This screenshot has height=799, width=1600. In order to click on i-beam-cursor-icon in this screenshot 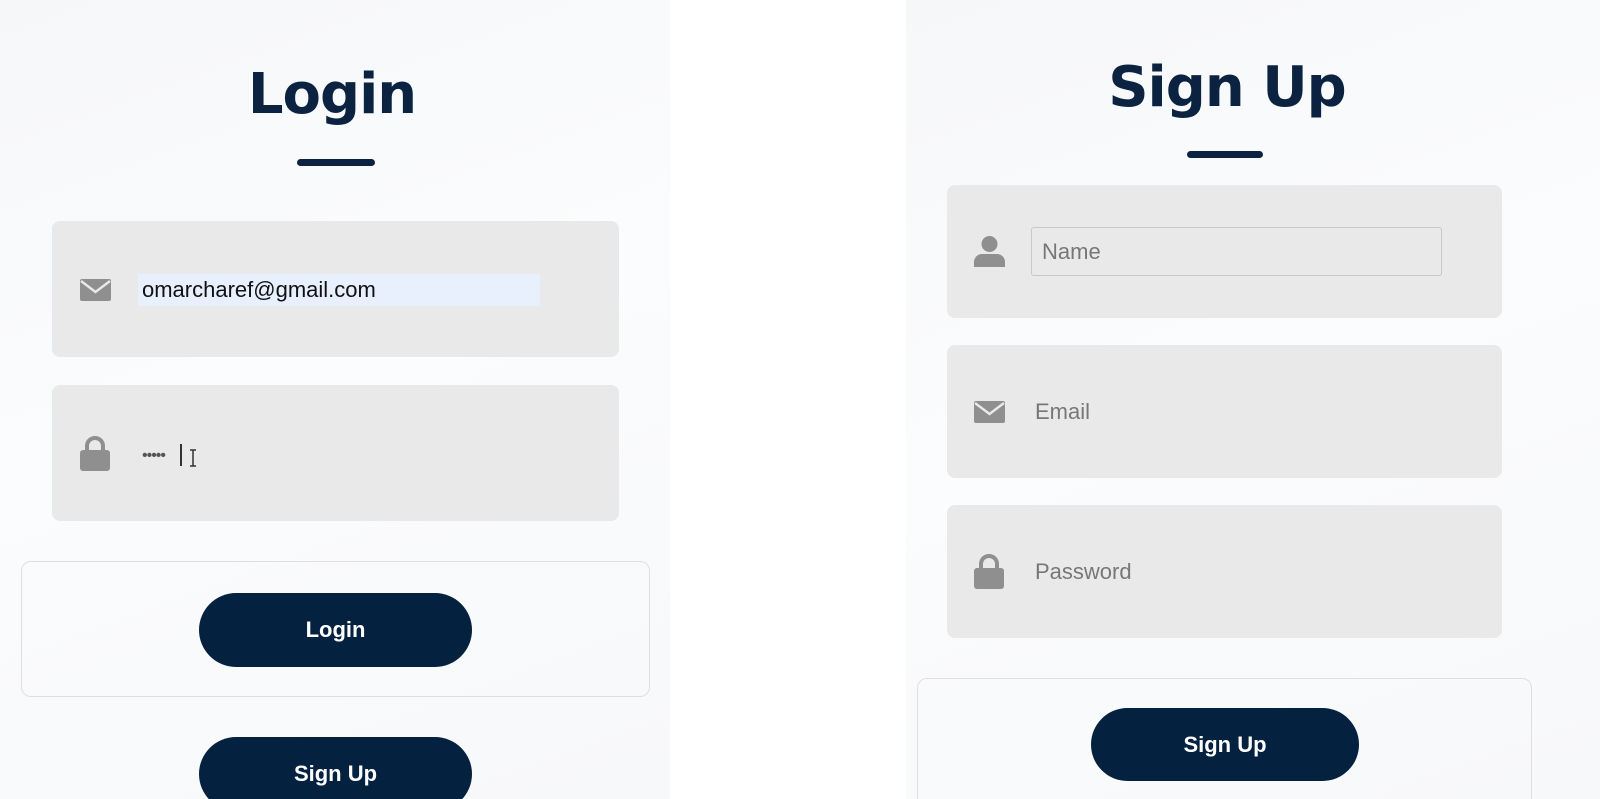, I will do `click(193, 458)`.